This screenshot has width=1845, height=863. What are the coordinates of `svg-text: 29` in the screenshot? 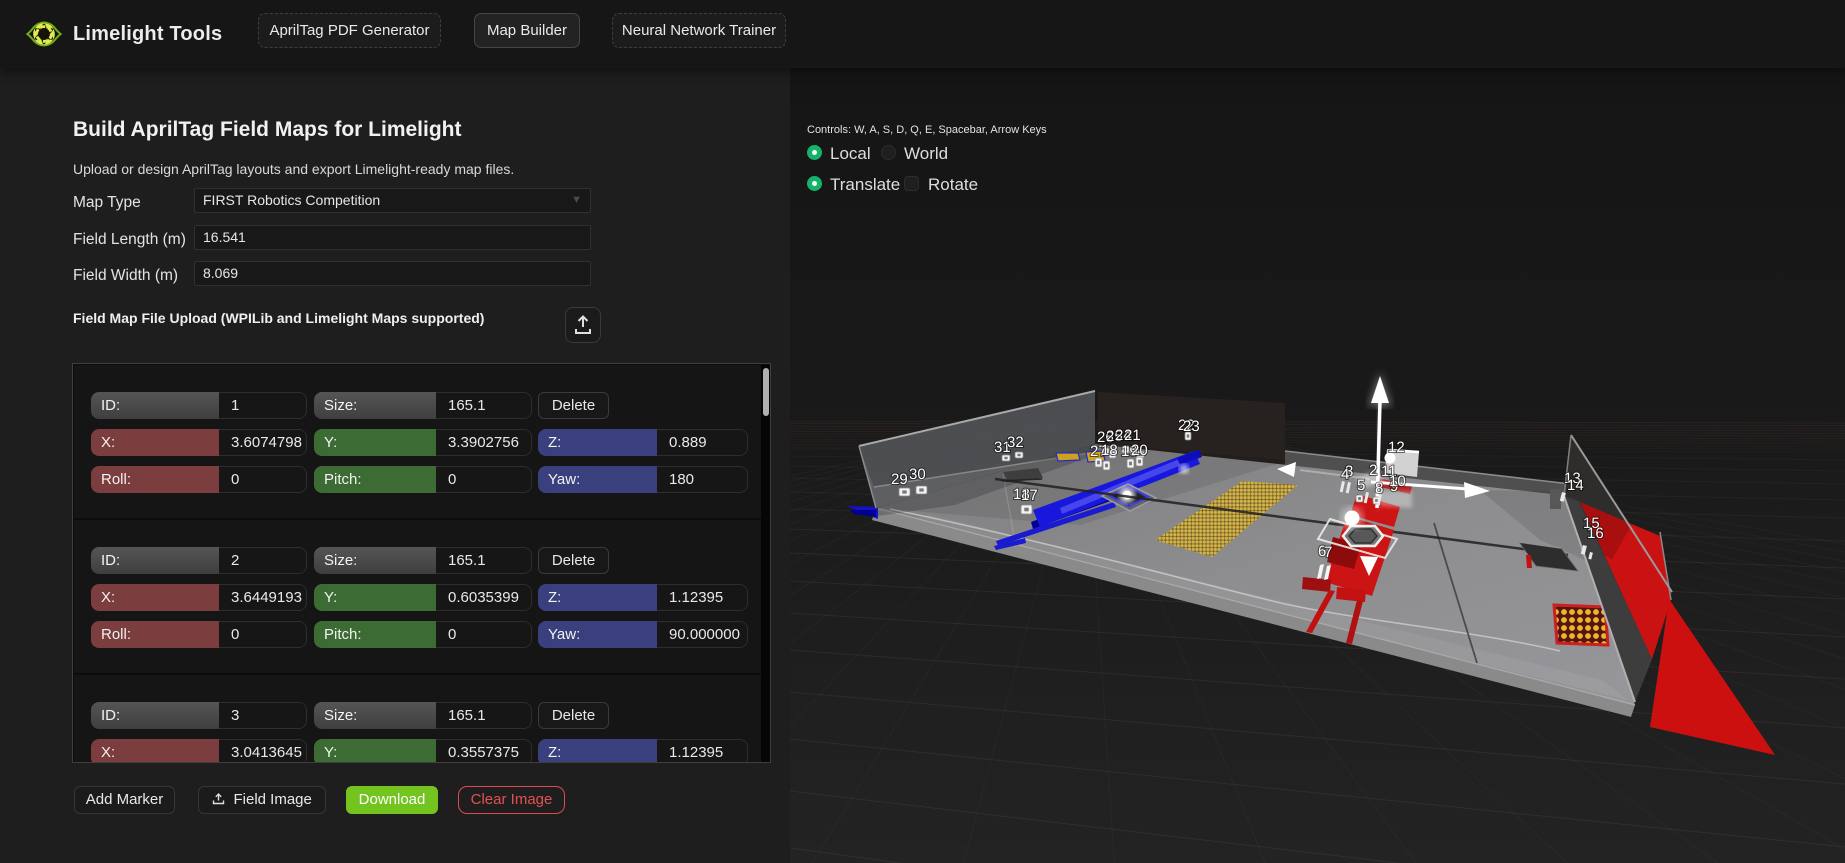 It's located at (899, 479).